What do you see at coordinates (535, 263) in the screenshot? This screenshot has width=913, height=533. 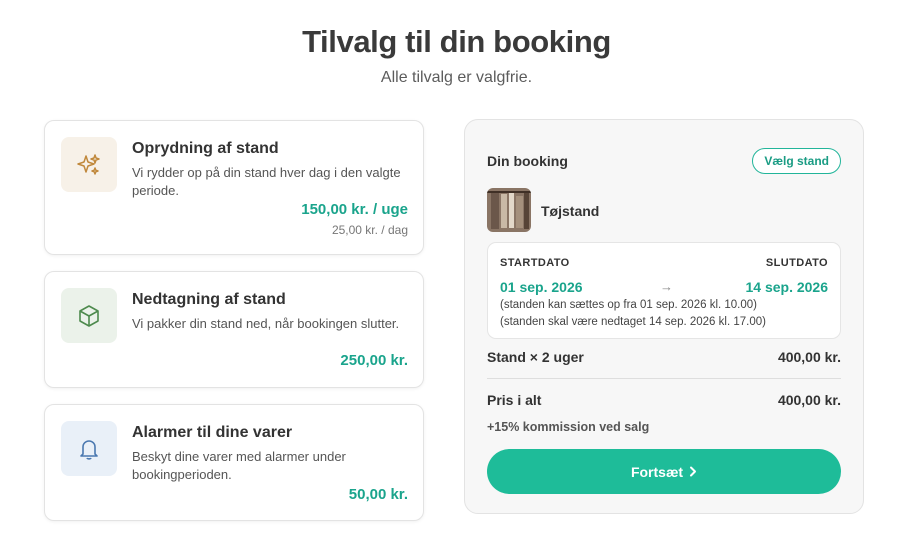 I see `start-date-label: STARTDATO` at bounding box center [535, 263].